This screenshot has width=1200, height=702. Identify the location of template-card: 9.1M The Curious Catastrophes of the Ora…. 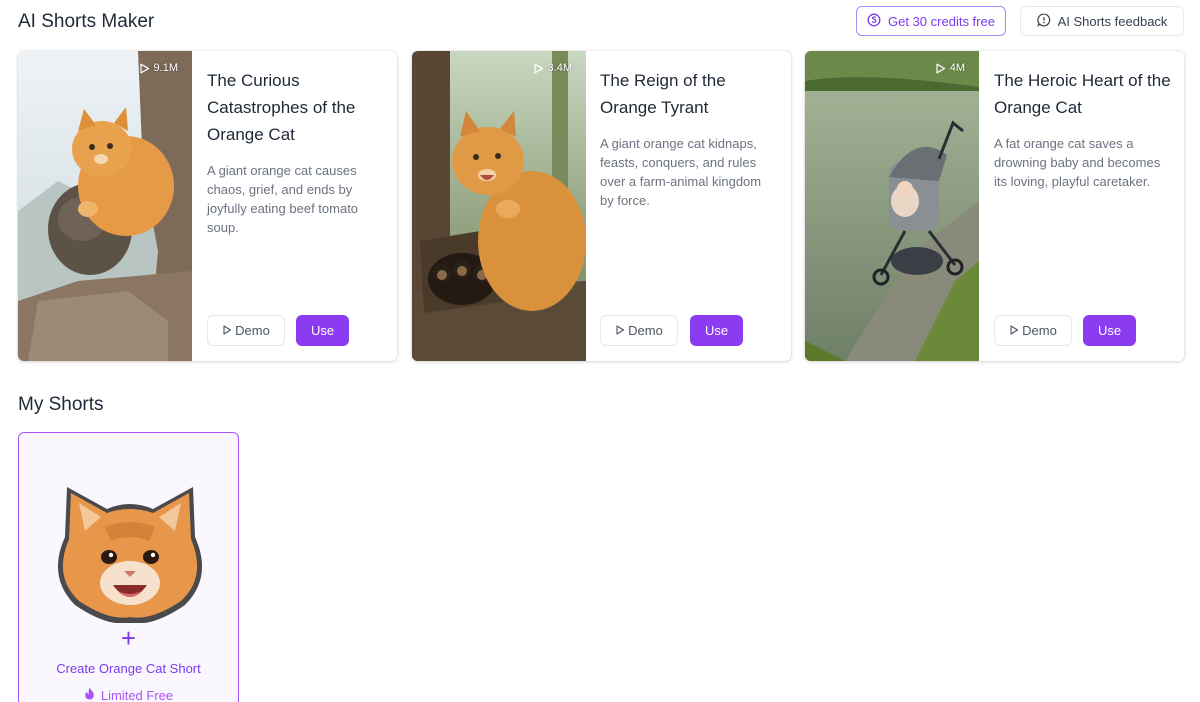
(207, 206).